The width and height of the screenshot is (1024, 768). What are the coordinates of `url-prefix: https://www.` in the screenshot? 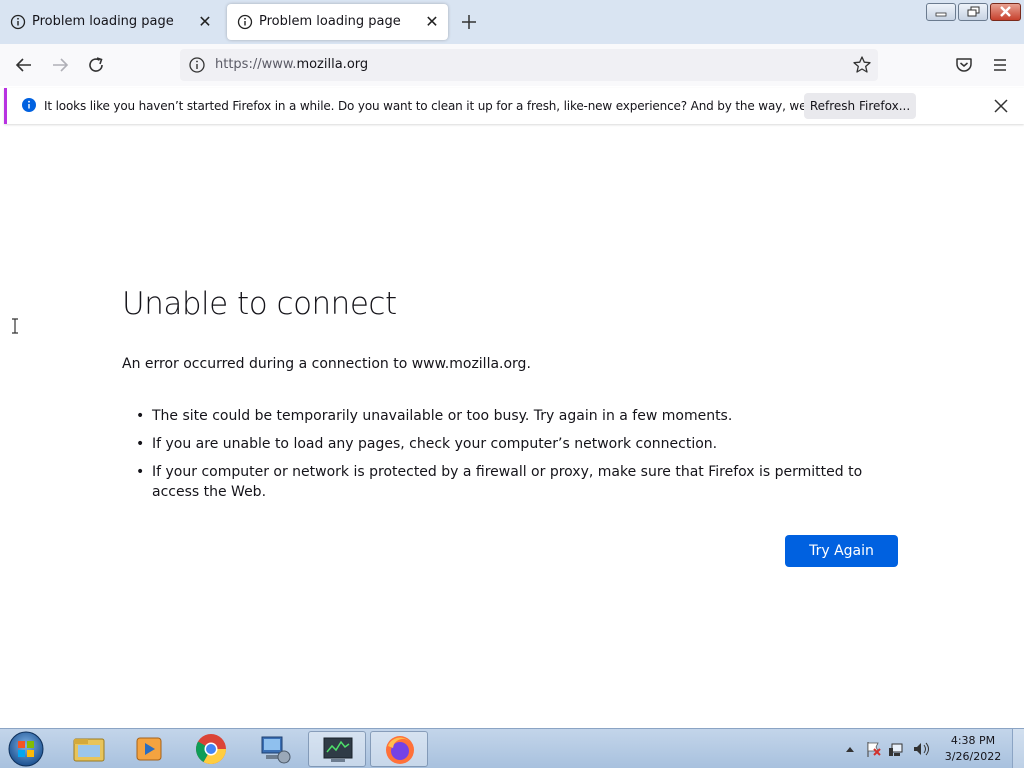 It's located at (256, 64).